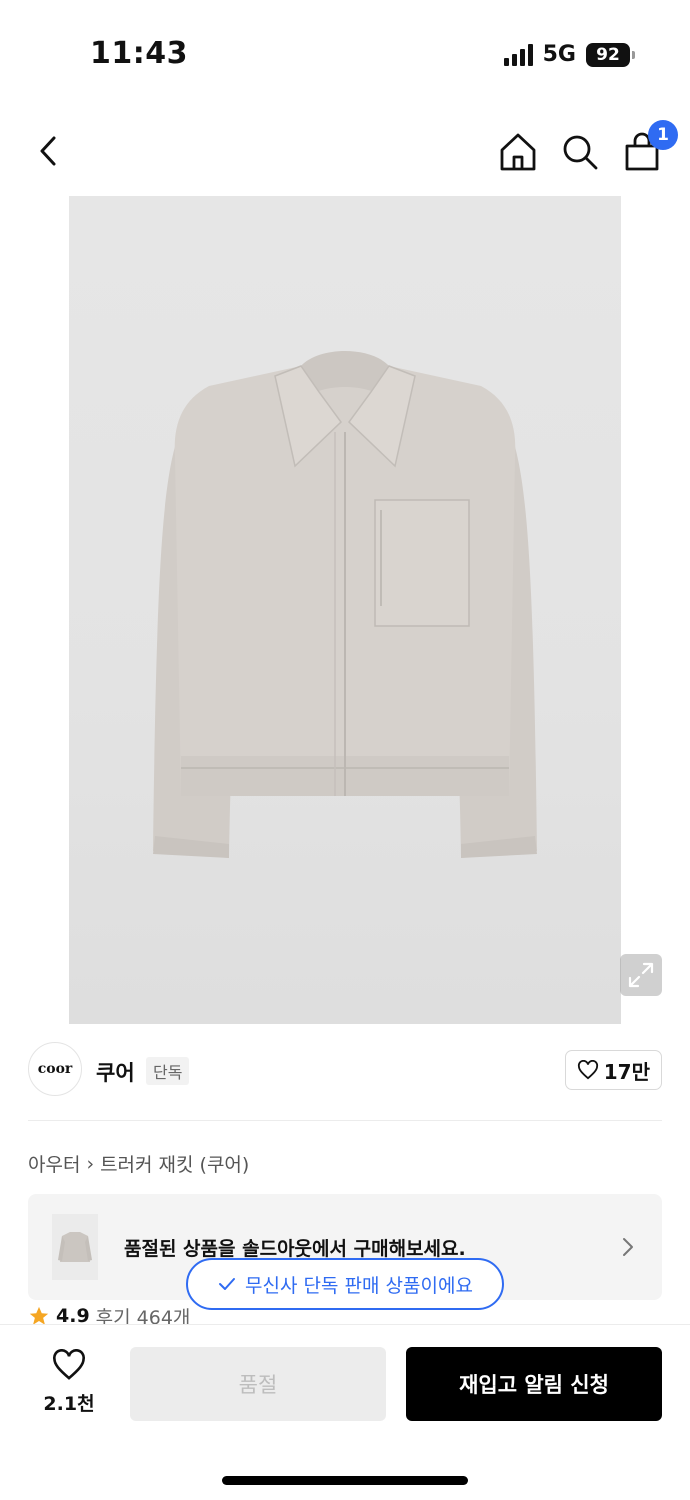 This screenshot has width=690, height=1500. Describe the element at coordinates (534, 1384) in the screenshot. I see `restock-alert-button: 재입고 알림 신청` at that location.